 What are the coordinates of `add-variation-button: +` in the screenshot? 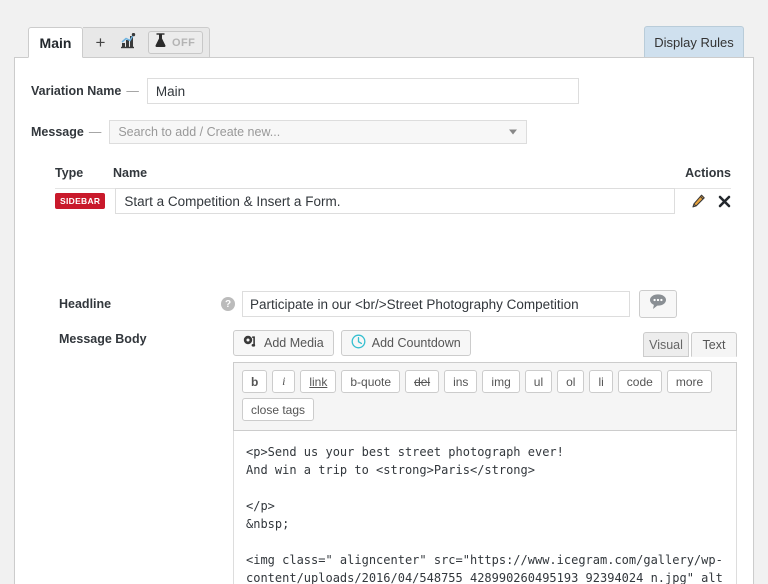 It's located at (100, 42).